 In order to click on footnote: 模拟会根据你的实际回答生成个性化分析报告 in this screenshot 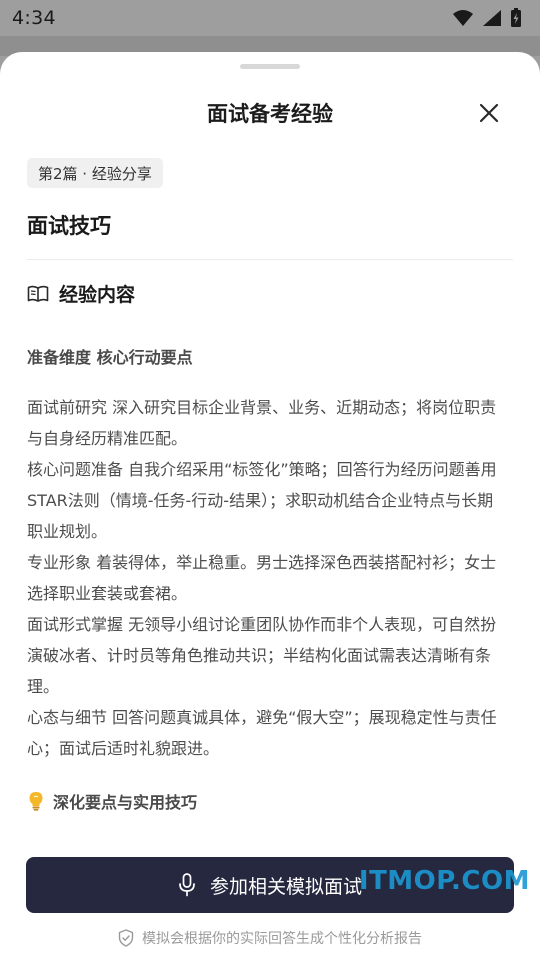, I will do `click(270, 938)`.